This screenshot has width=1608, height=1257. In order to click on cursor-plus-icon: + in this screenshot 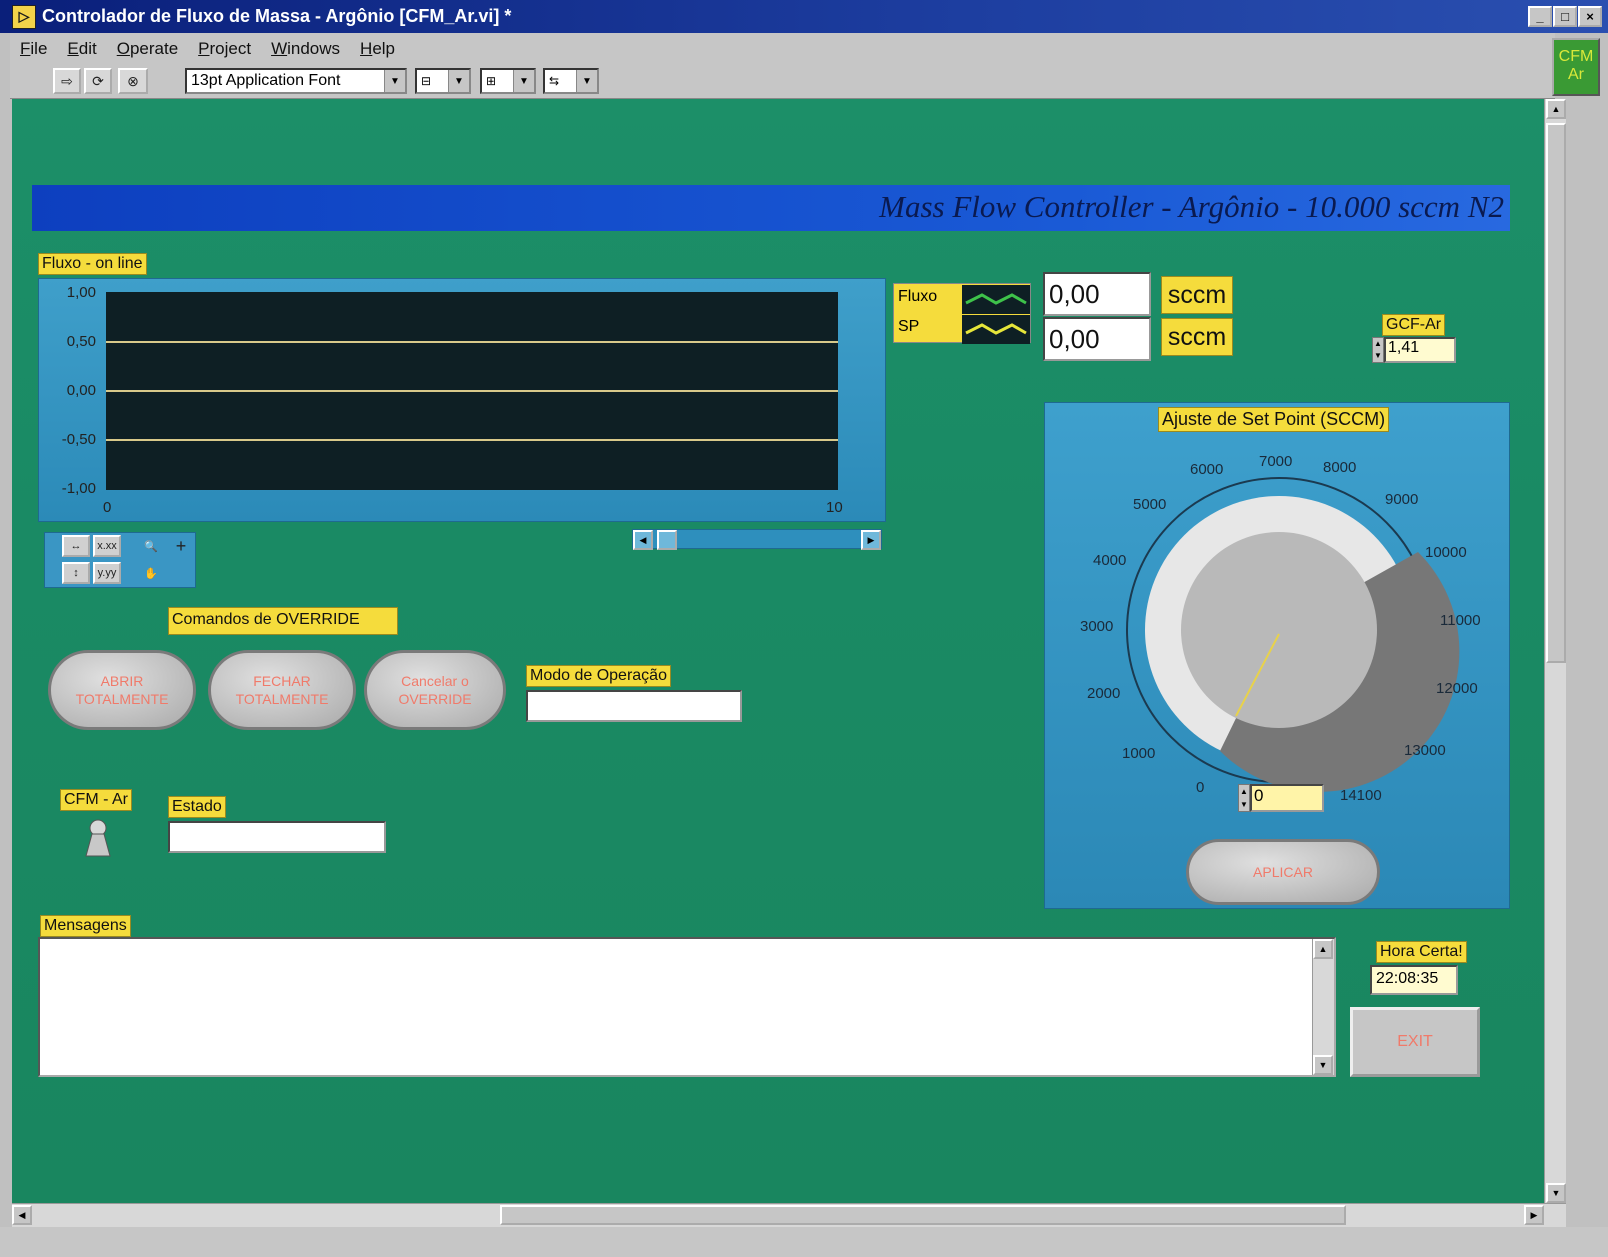, I will do `click(181, 546)`.